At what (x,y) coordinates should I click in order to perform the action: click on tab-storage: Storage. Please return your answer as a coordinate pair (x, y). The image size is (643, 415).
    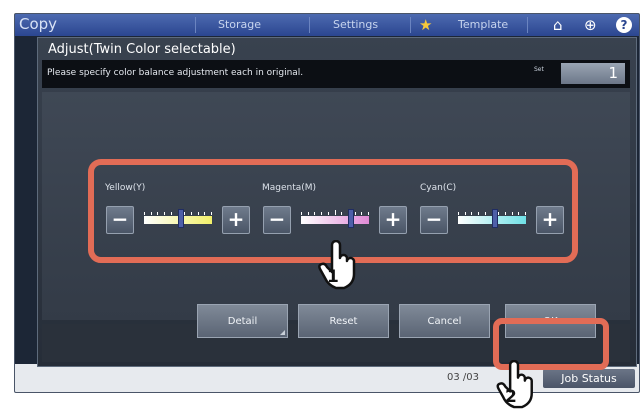
    Looking at the image, I should click on (239, 24).